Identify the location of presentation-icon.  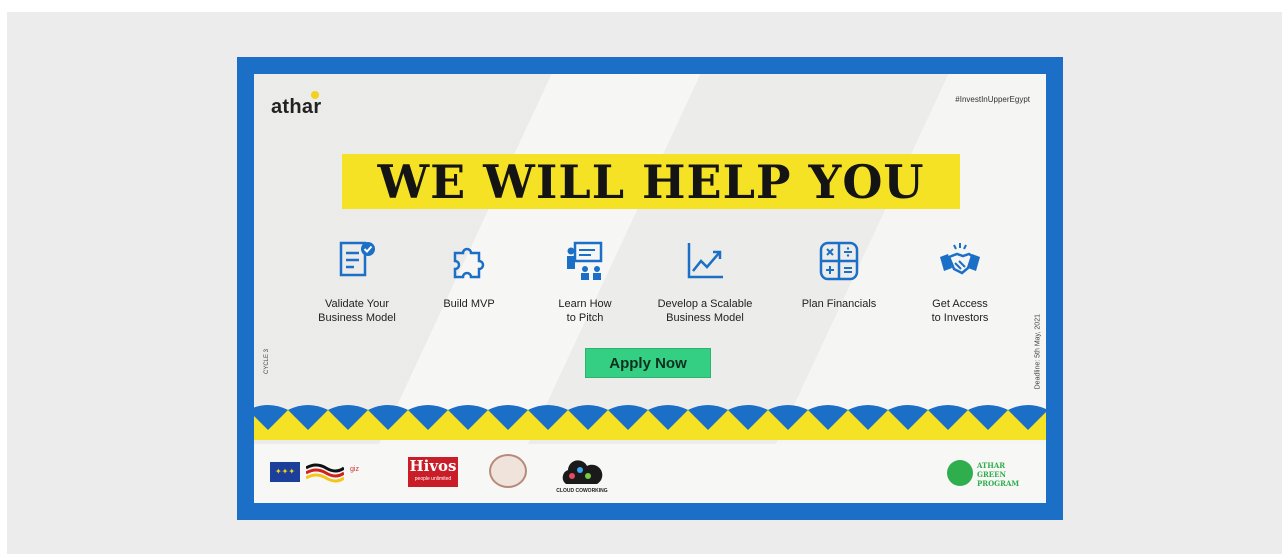
(585, 260).